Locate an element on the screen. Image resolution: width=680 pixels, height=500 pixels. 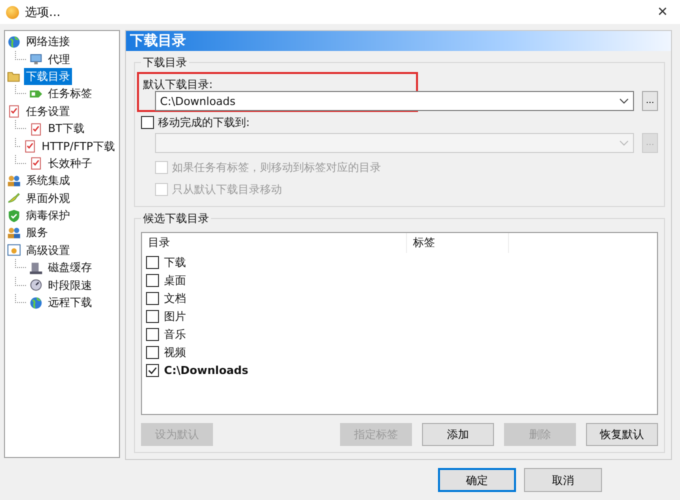
group-title: 下载目录 is located at coordinates (165, 62).